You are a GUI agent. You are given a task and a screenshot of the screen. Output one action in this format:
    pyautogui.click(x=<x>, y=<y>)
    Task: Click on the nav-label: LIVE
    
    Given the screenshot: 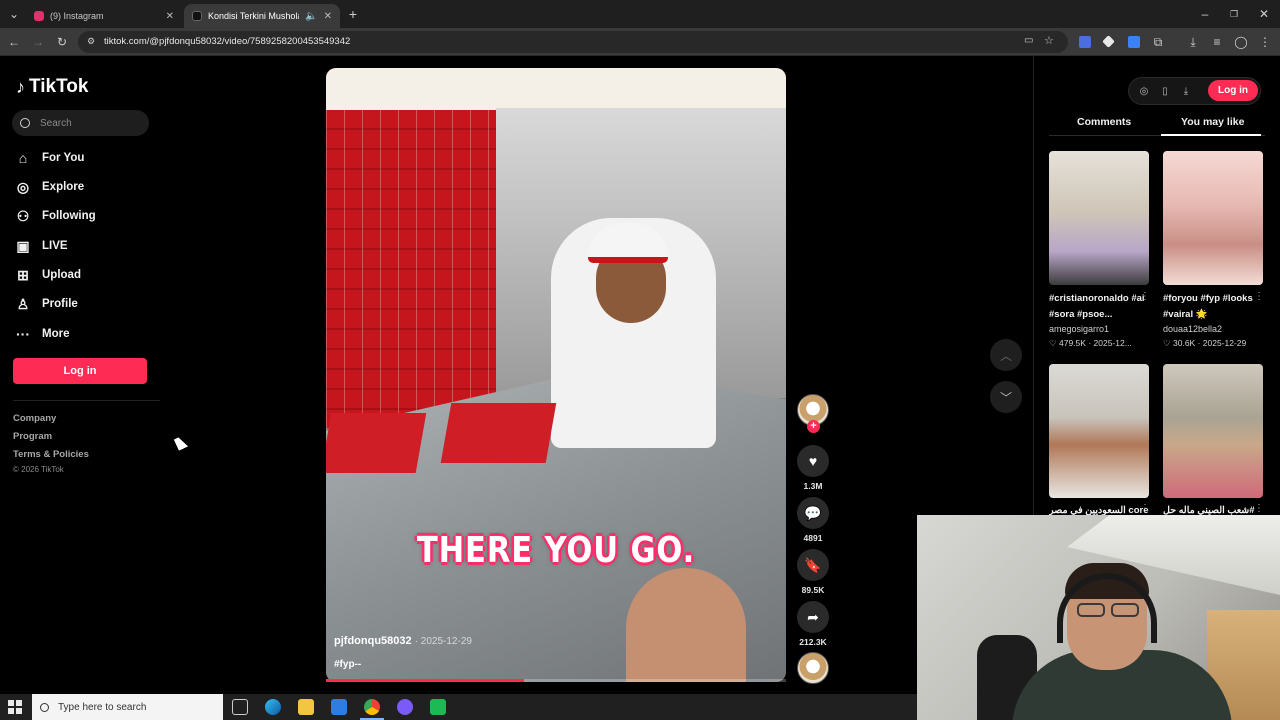 What is the action you would take?
    pyautogui.click(x=55, y=246)
    